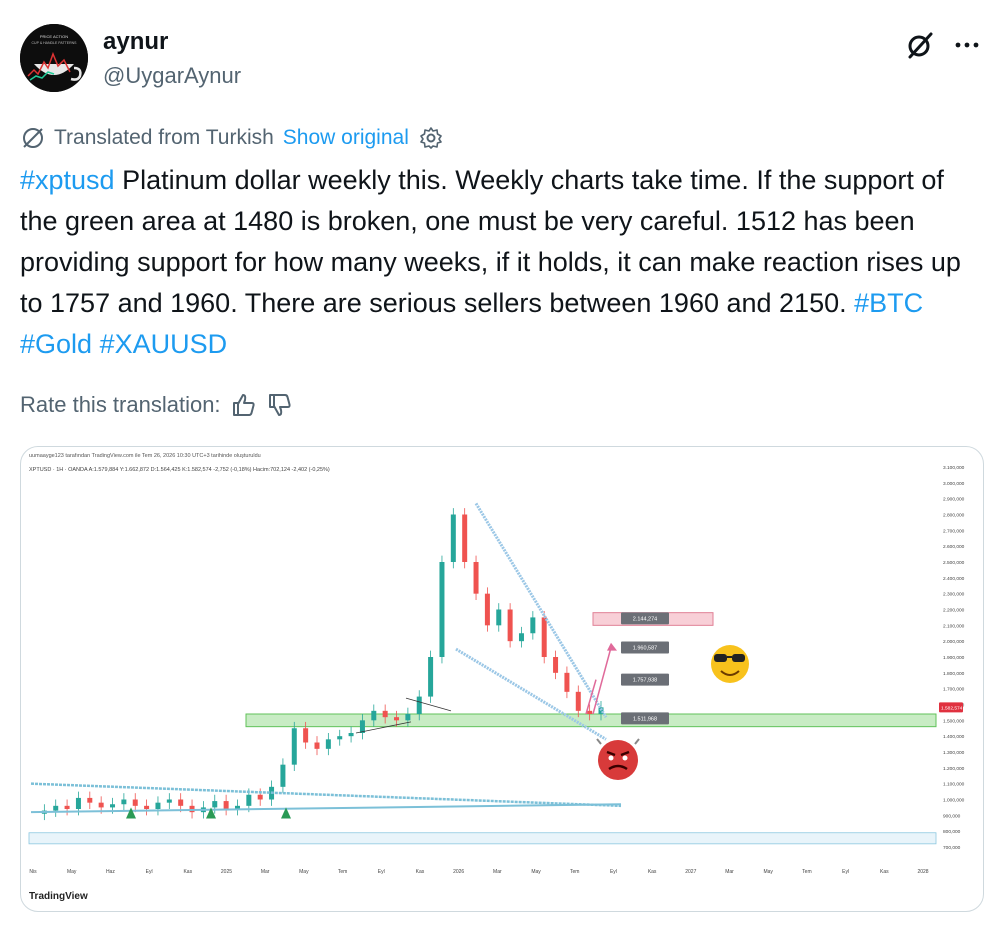 The width and height of the screenshot is (1000, 925). I want to click on last-price-label: 1.582,574, so click(952, 708).